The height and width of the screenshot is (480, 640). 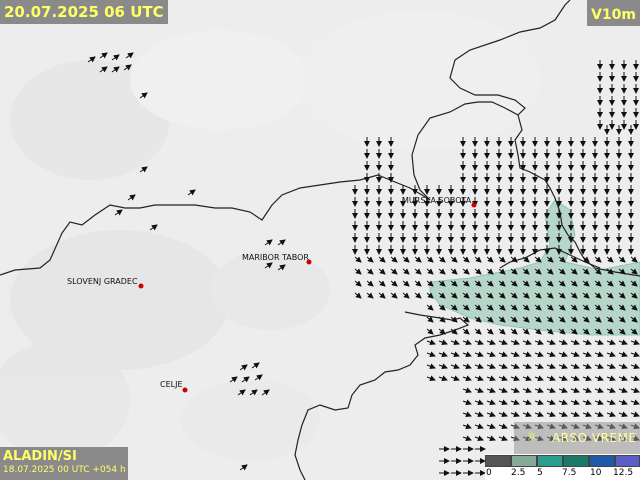 I want to click on svg-text: MARIBOR TABOR, so click(x=275, y=257).